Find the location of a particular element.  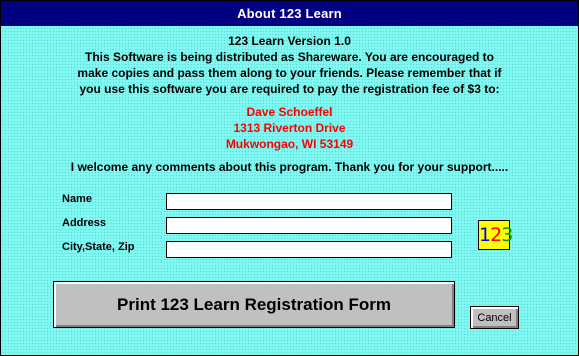

logo-digit-3: 3 is located at coordinates (507, 235).